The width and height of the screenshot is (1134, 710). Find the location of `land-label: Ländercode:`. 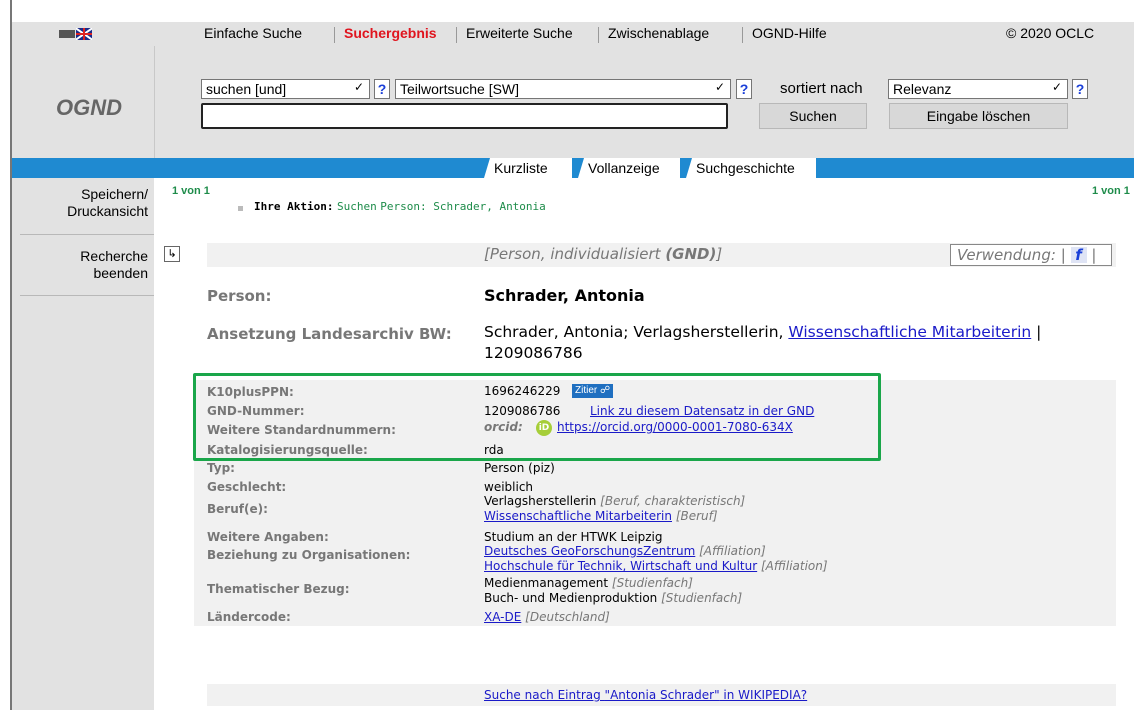

land-label: Ländercode: is located at coordinates (249, 617).